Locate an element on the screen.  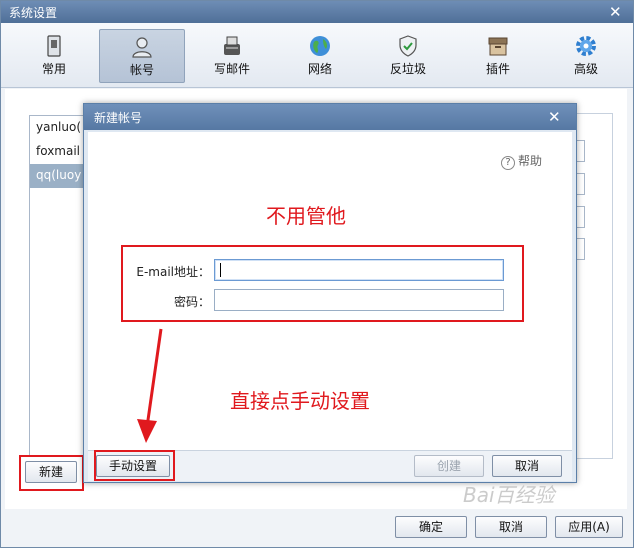
window-close-icon: ✕ is located at coordinates (615, 12).